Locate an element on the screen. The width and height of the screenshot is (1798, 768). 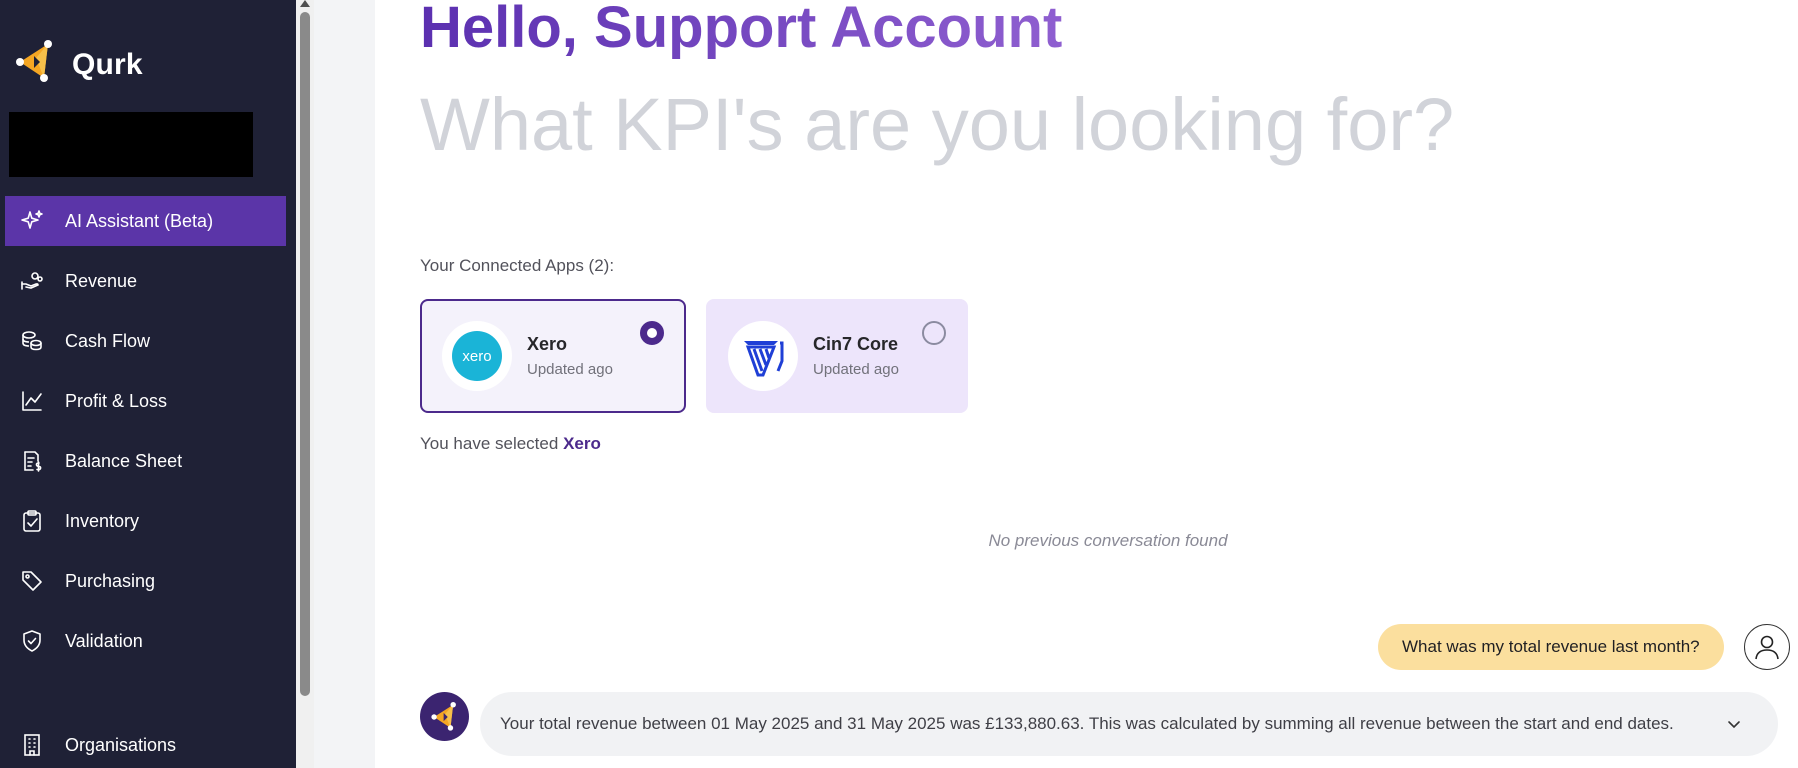
xero-logo-icon: xero is located at coordinates (477, 356).